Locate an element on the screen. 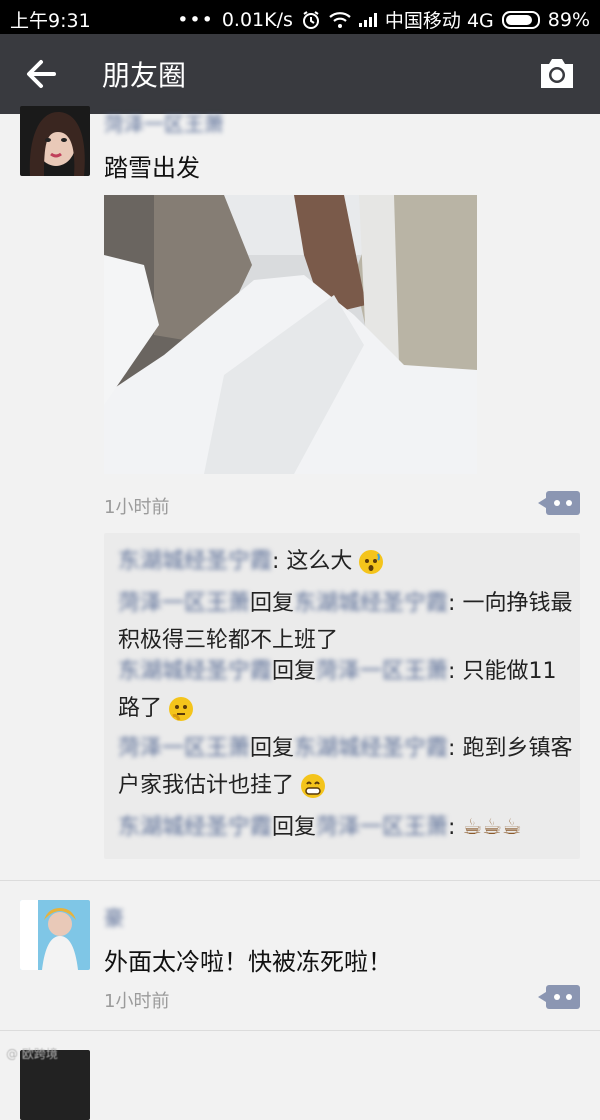  wifi-icon is located at coordinates (340, 19).